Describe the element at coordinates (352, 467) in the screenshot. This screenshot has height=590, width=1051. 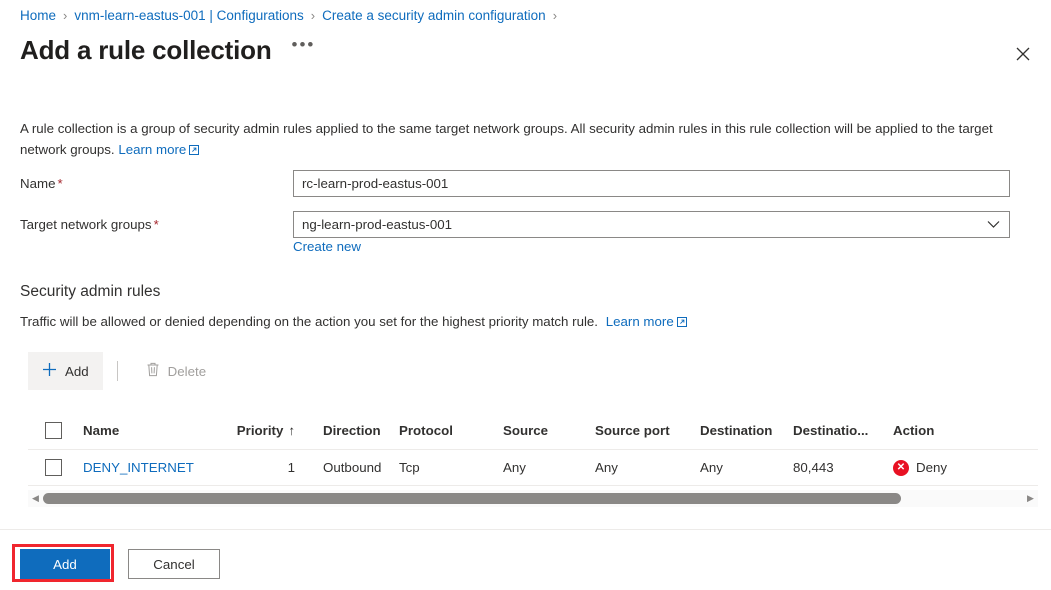
I see `cell-direction: Outbound` at that location.